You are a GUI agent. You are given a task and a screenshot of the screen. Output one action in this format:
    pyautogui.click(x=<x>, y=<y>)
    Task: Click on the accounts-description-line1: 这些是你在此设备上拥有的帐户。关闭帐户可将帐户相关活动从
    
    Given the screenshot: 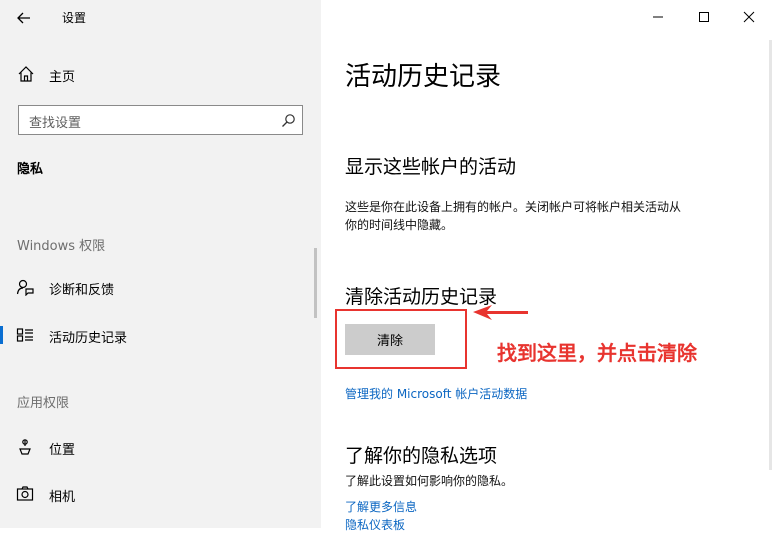 What is the action you would take?
    pyautogui.click(x=513, y=207)
    